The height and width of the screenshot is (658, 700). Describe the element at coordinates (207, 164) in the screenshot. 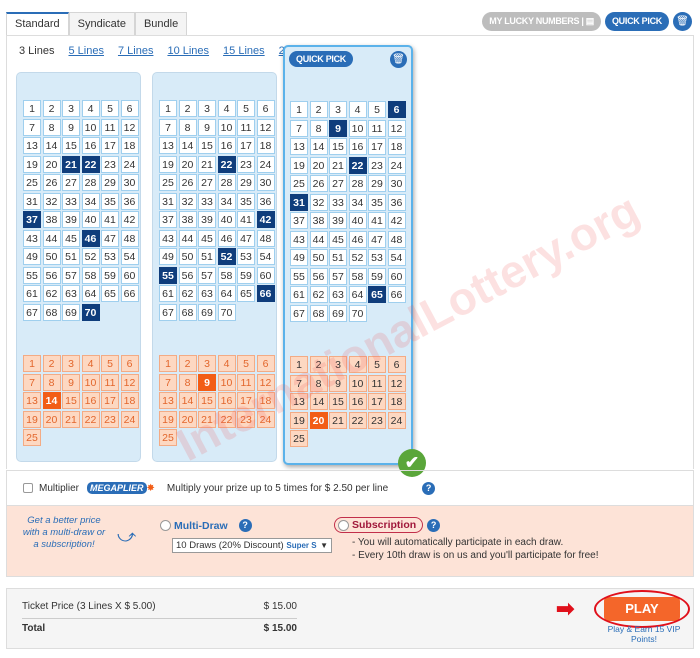

I see `main-number-cell: 21` at that location.